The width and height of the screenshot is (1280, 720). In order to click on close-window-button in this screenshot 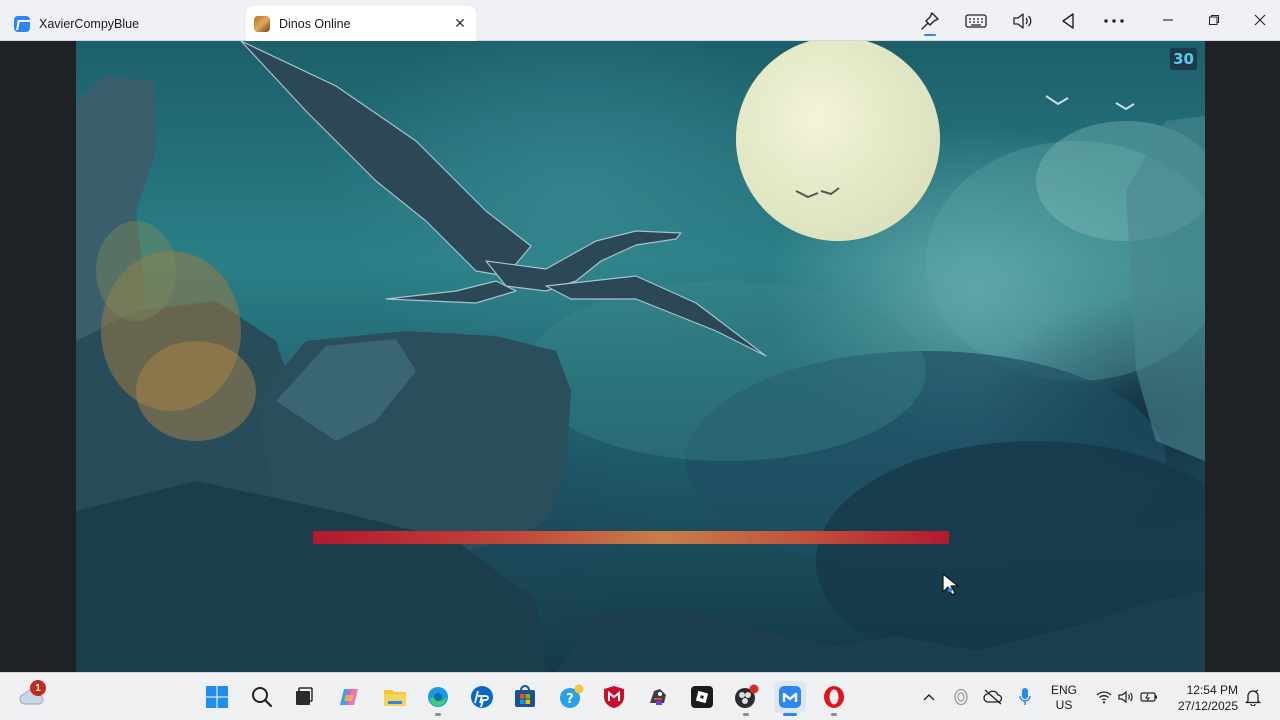, I will do `click(1258, 20)`.